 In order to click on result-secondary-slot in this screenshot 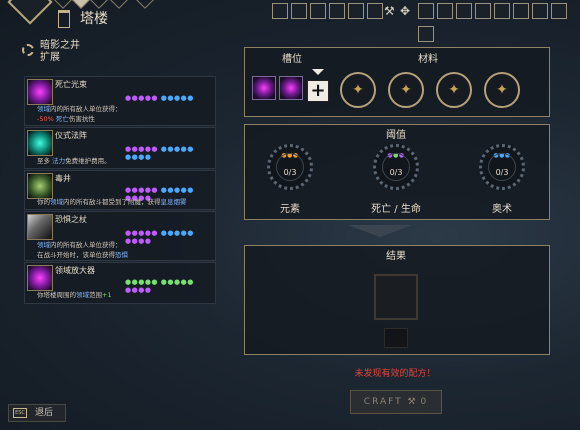, I will do `click(396, 338)`.